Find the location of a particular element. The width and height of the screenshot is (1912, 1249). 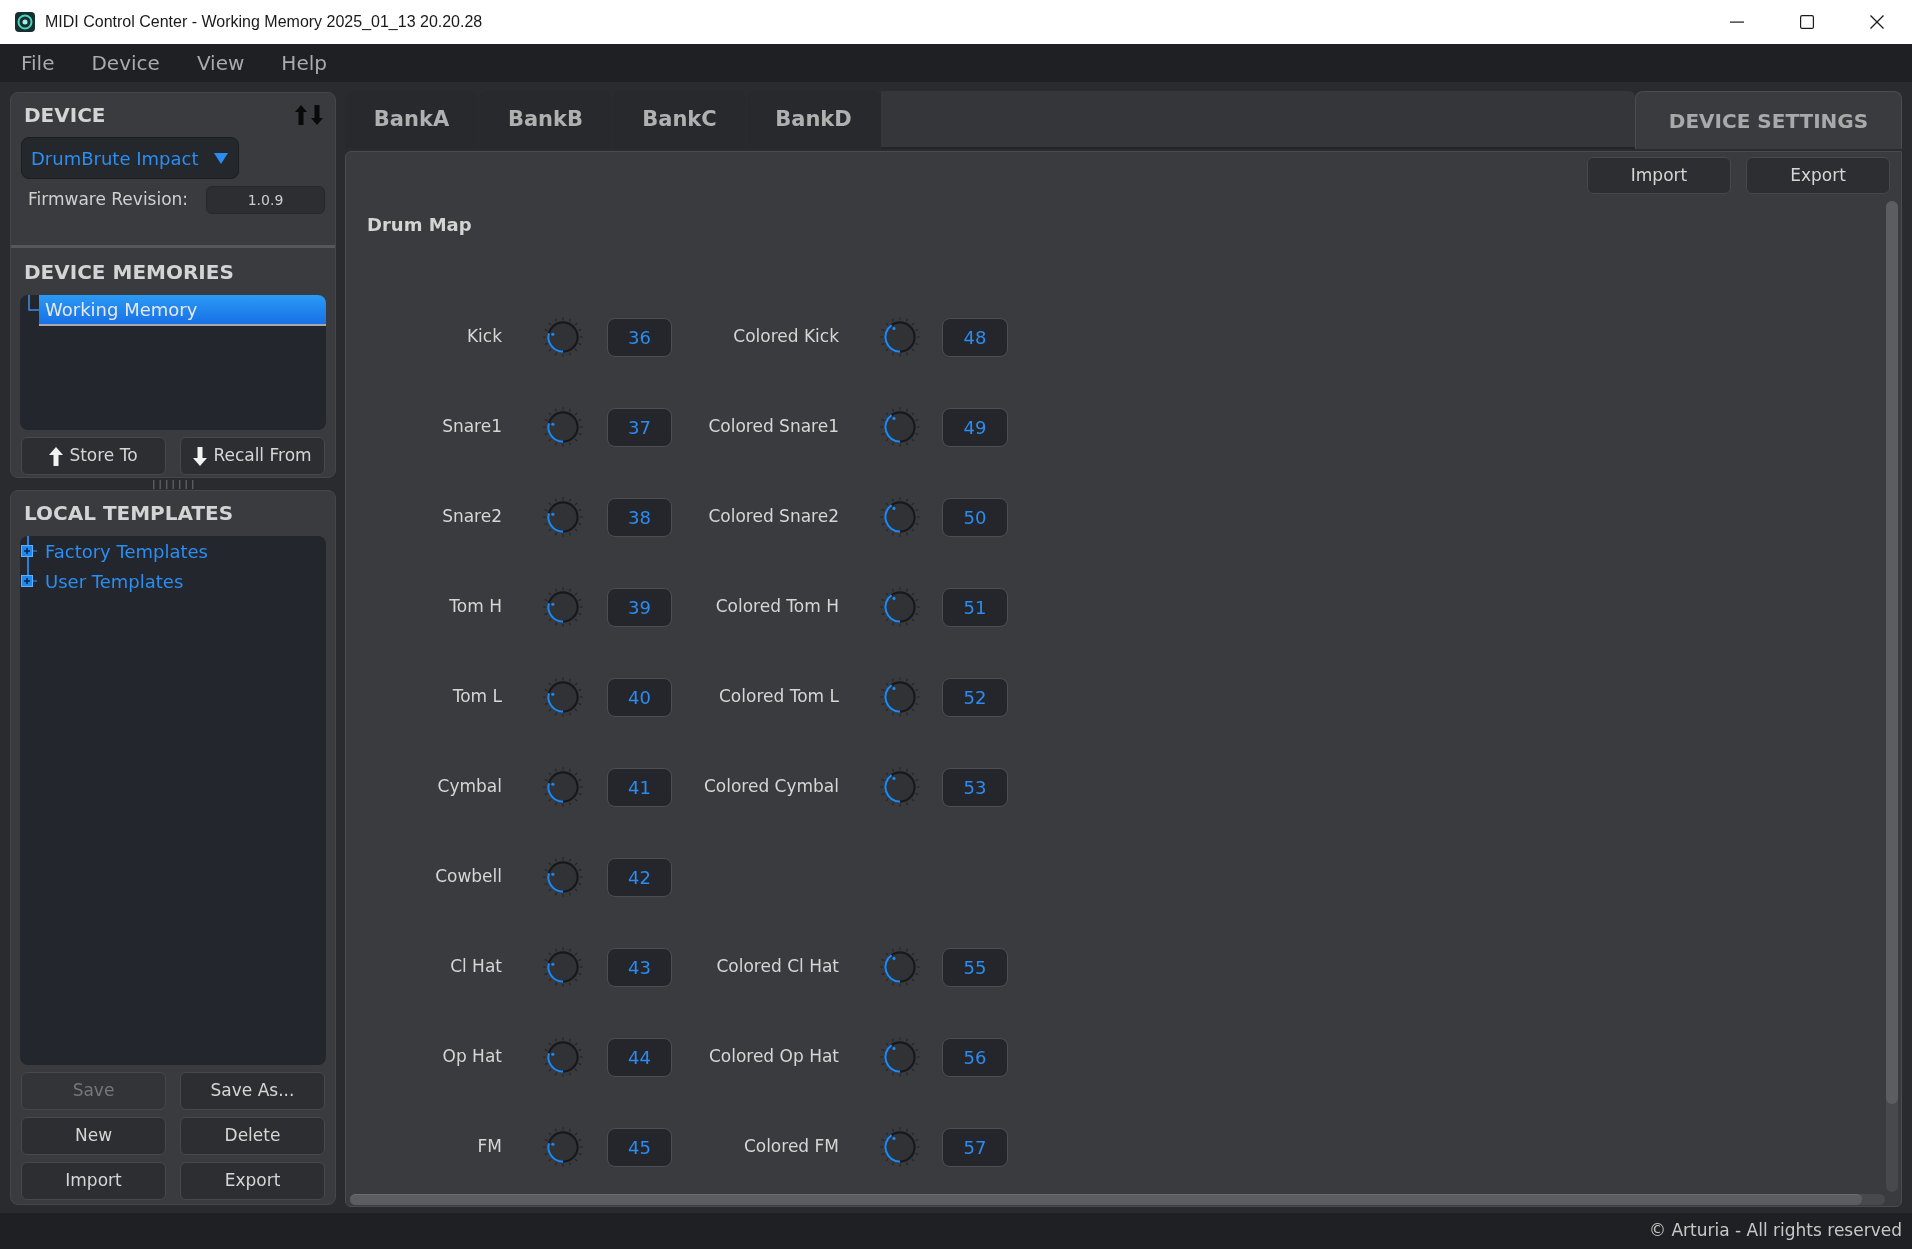

caret-icon is located at coordinates (221, 158).